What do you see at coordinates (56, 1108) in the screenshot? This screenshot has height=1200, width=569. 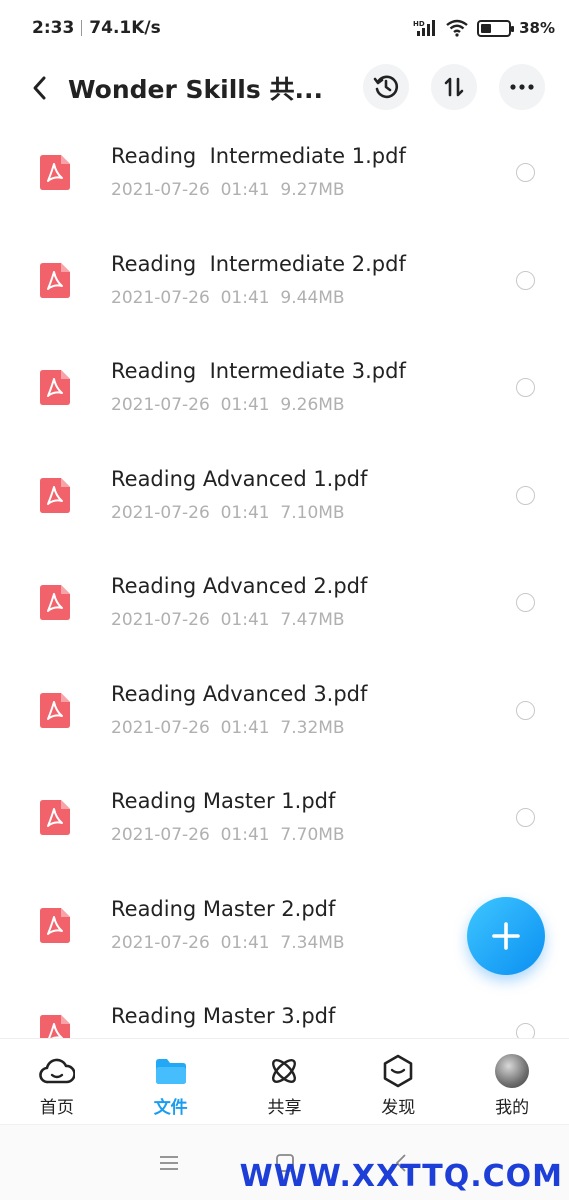 I see `nav-label-home: 首页` at bounding box center [56, 1108].